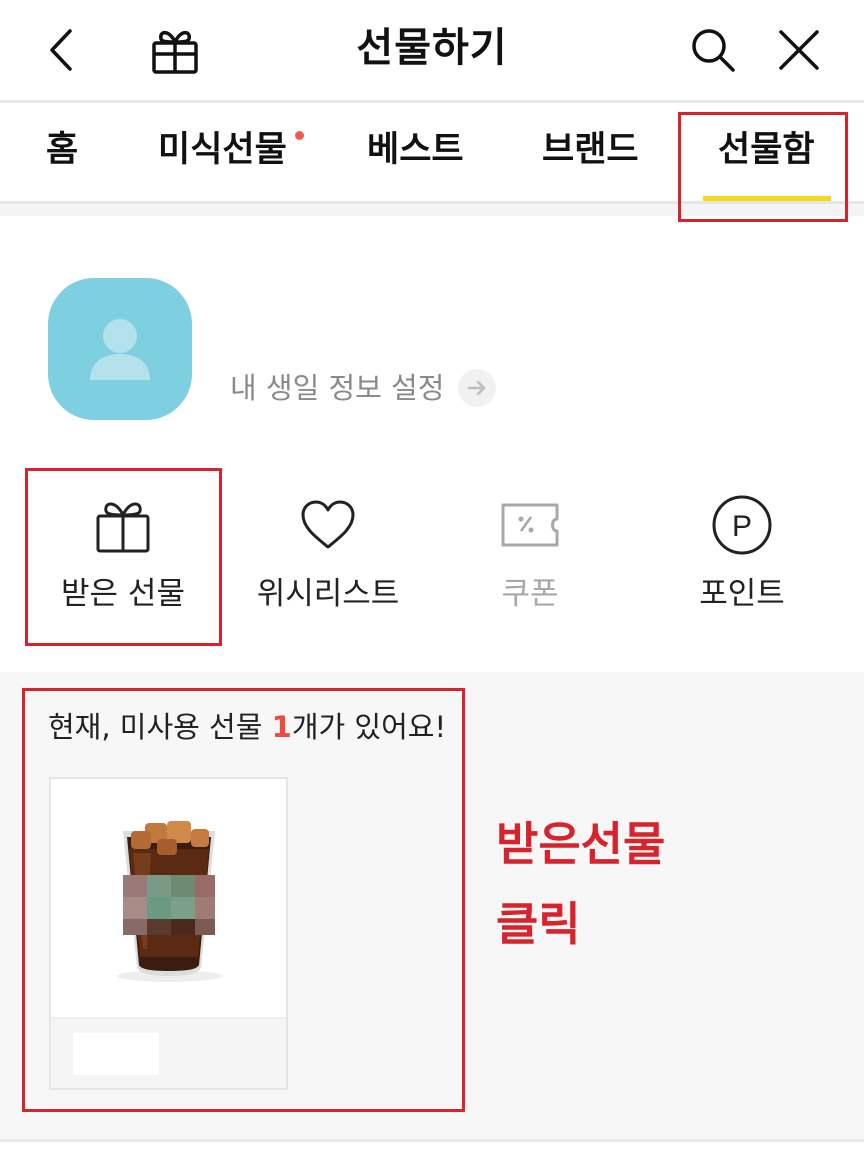 The image size is (864, 1152). I want to click on heart-icon, so click(328, 524).